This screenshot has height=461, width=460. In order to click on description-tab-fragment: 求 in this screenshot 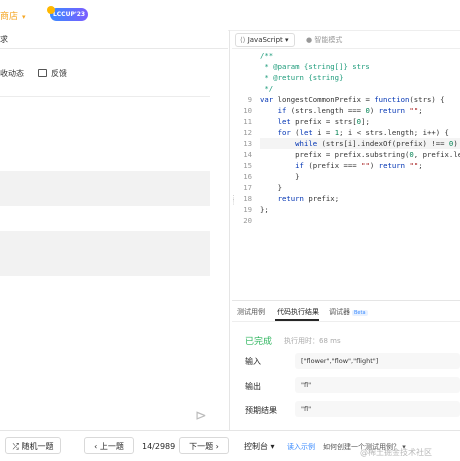, I will do `click(4, 39)`.